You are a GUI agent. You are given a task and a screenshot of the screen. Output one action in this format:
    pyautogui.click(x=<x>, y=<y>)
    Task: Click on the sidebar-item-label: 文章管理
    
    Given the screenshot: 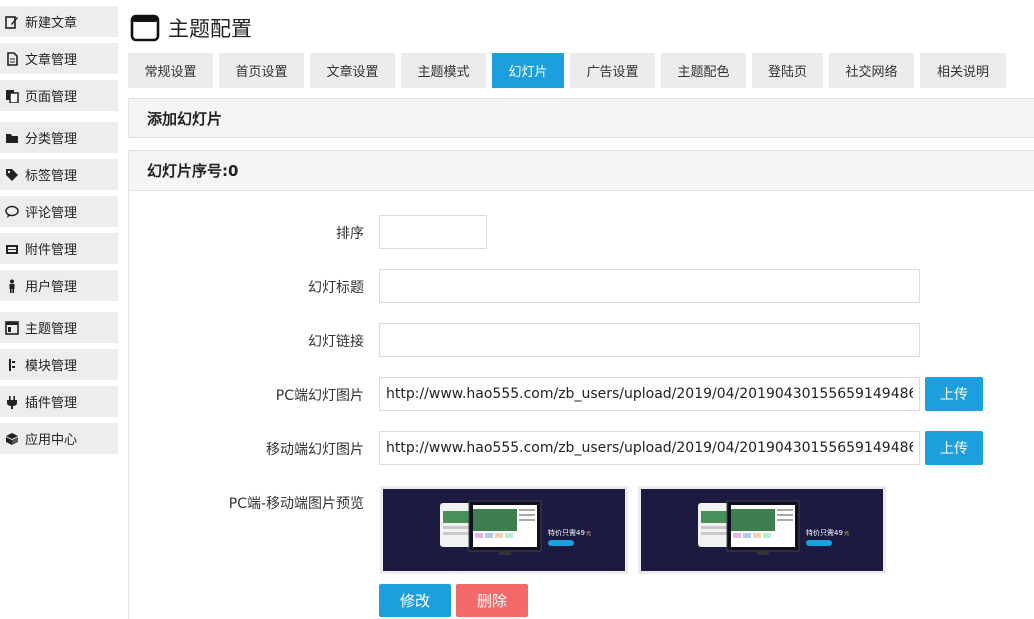 What is the action you would take?
    pyautogui.click(x=51, y=60)
    